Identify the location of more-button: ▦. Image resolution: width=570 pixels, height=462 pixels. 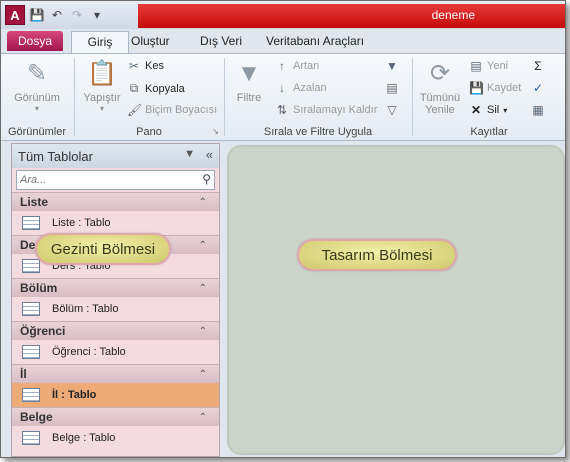
(538, 110).